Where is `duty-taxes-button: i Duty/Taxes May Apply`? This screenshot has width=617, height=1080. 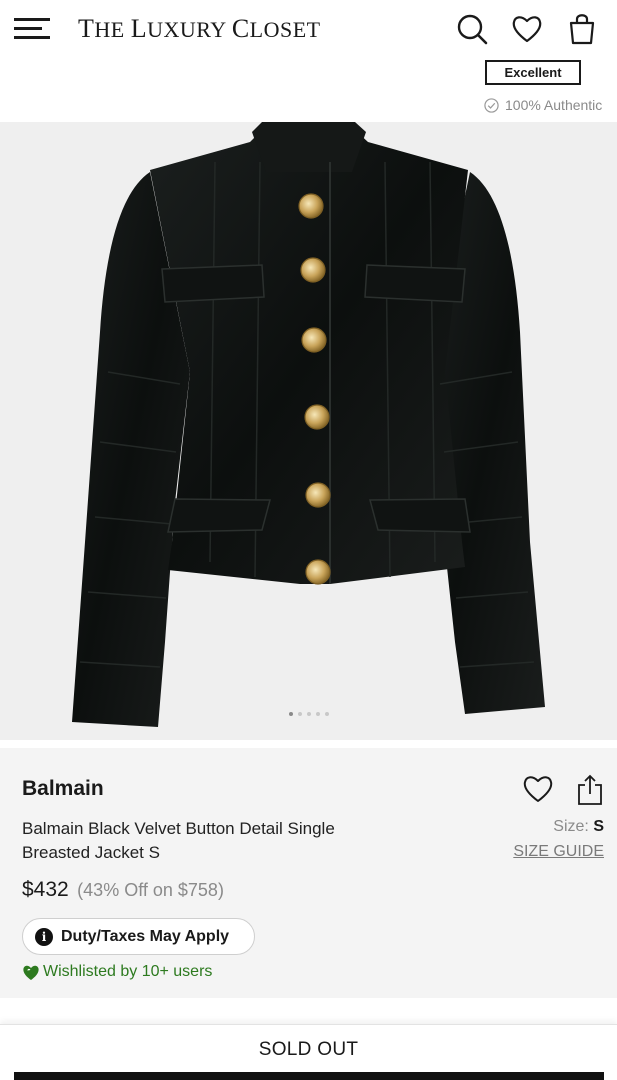
duty-taxes-button: i Duty/Taxes May Apply is located at coordinates (138, 936).